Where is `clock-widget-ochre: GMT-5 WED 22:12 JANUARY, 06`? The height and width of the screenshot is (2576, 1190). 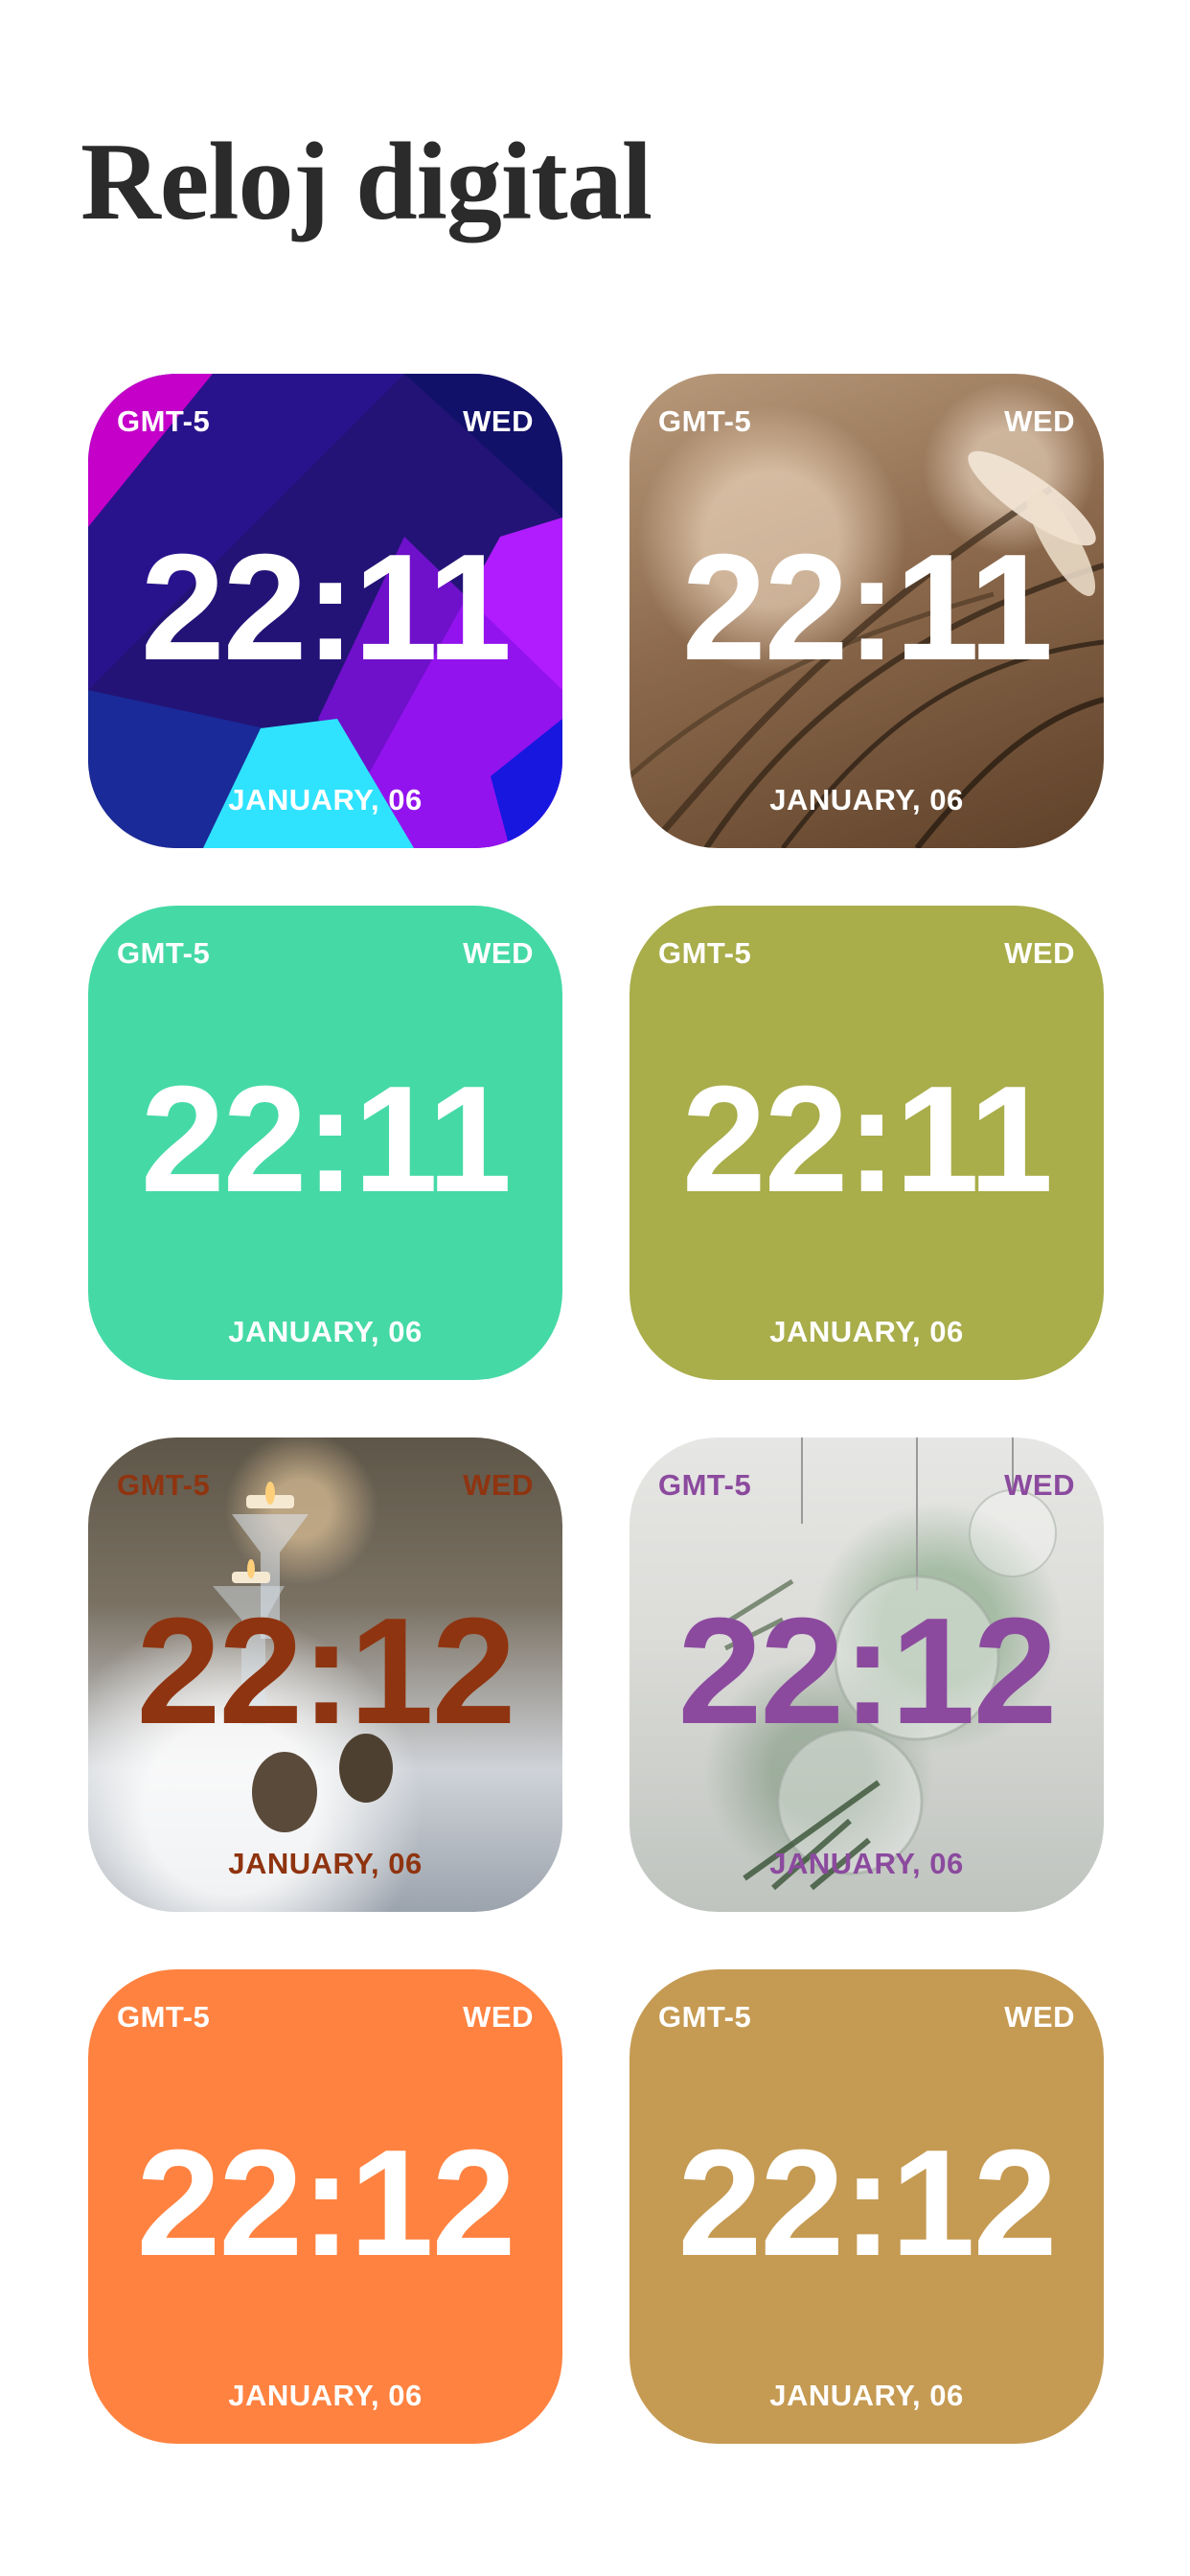
clock-widget-ochre: GMT-5 WED 22:12 JANUARY, 06 is located at coordinates (867, 2206).